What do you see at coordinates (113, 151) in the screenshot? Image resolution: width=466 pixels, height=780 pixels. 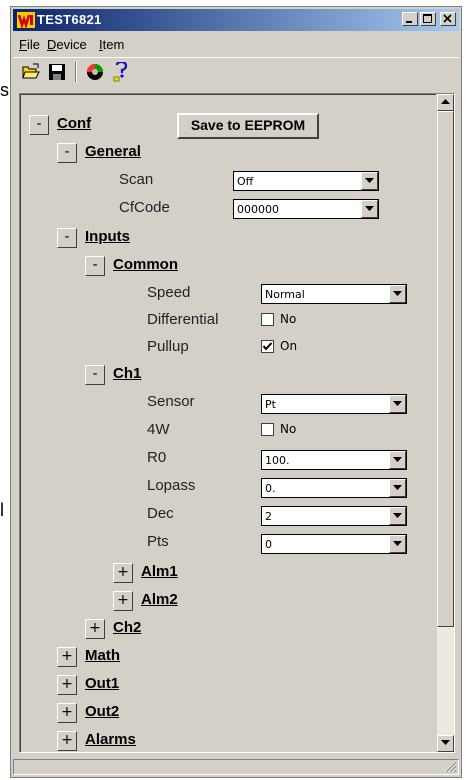 I see `tree-node-general: General` at bounding box center [113, 151].